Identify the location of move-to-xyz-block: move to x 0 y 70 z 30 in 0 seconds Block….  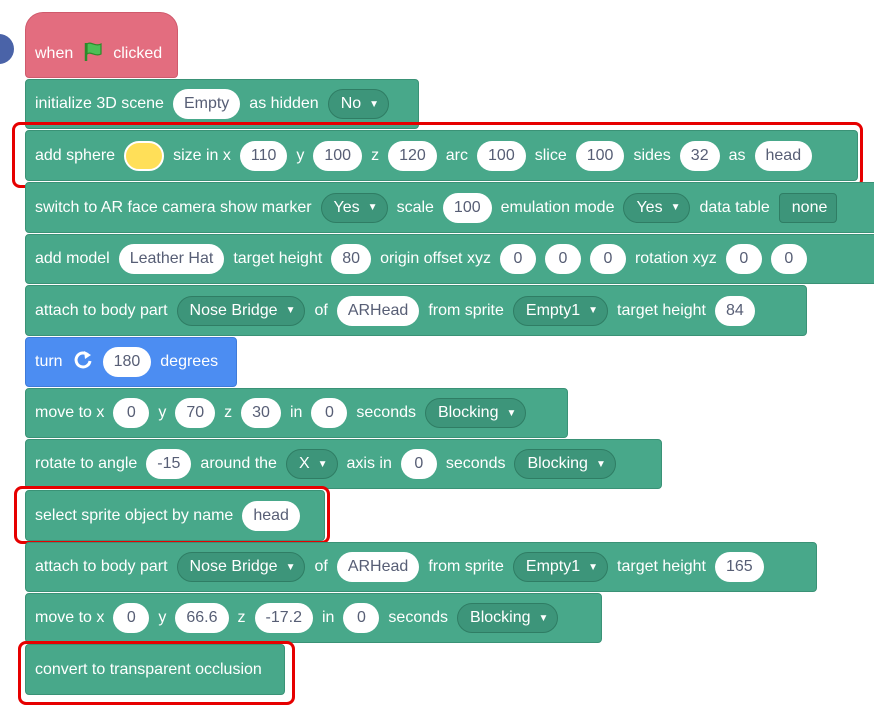
(296, 413).